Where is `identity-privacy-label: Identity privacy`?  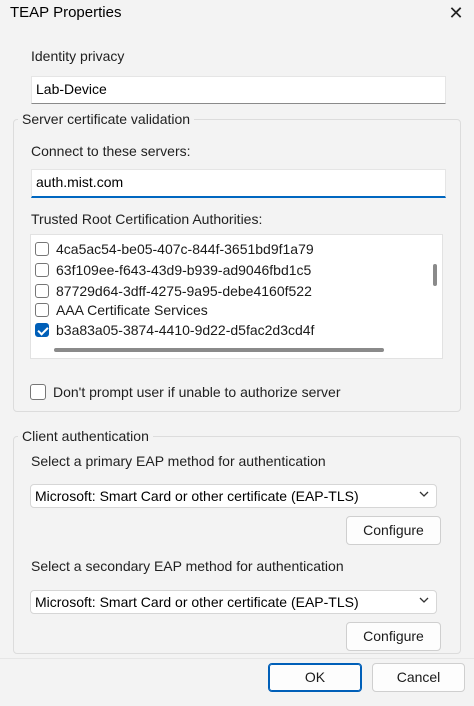 identity-privacy-label: Identity privacy is located at coordinates (78, 56).